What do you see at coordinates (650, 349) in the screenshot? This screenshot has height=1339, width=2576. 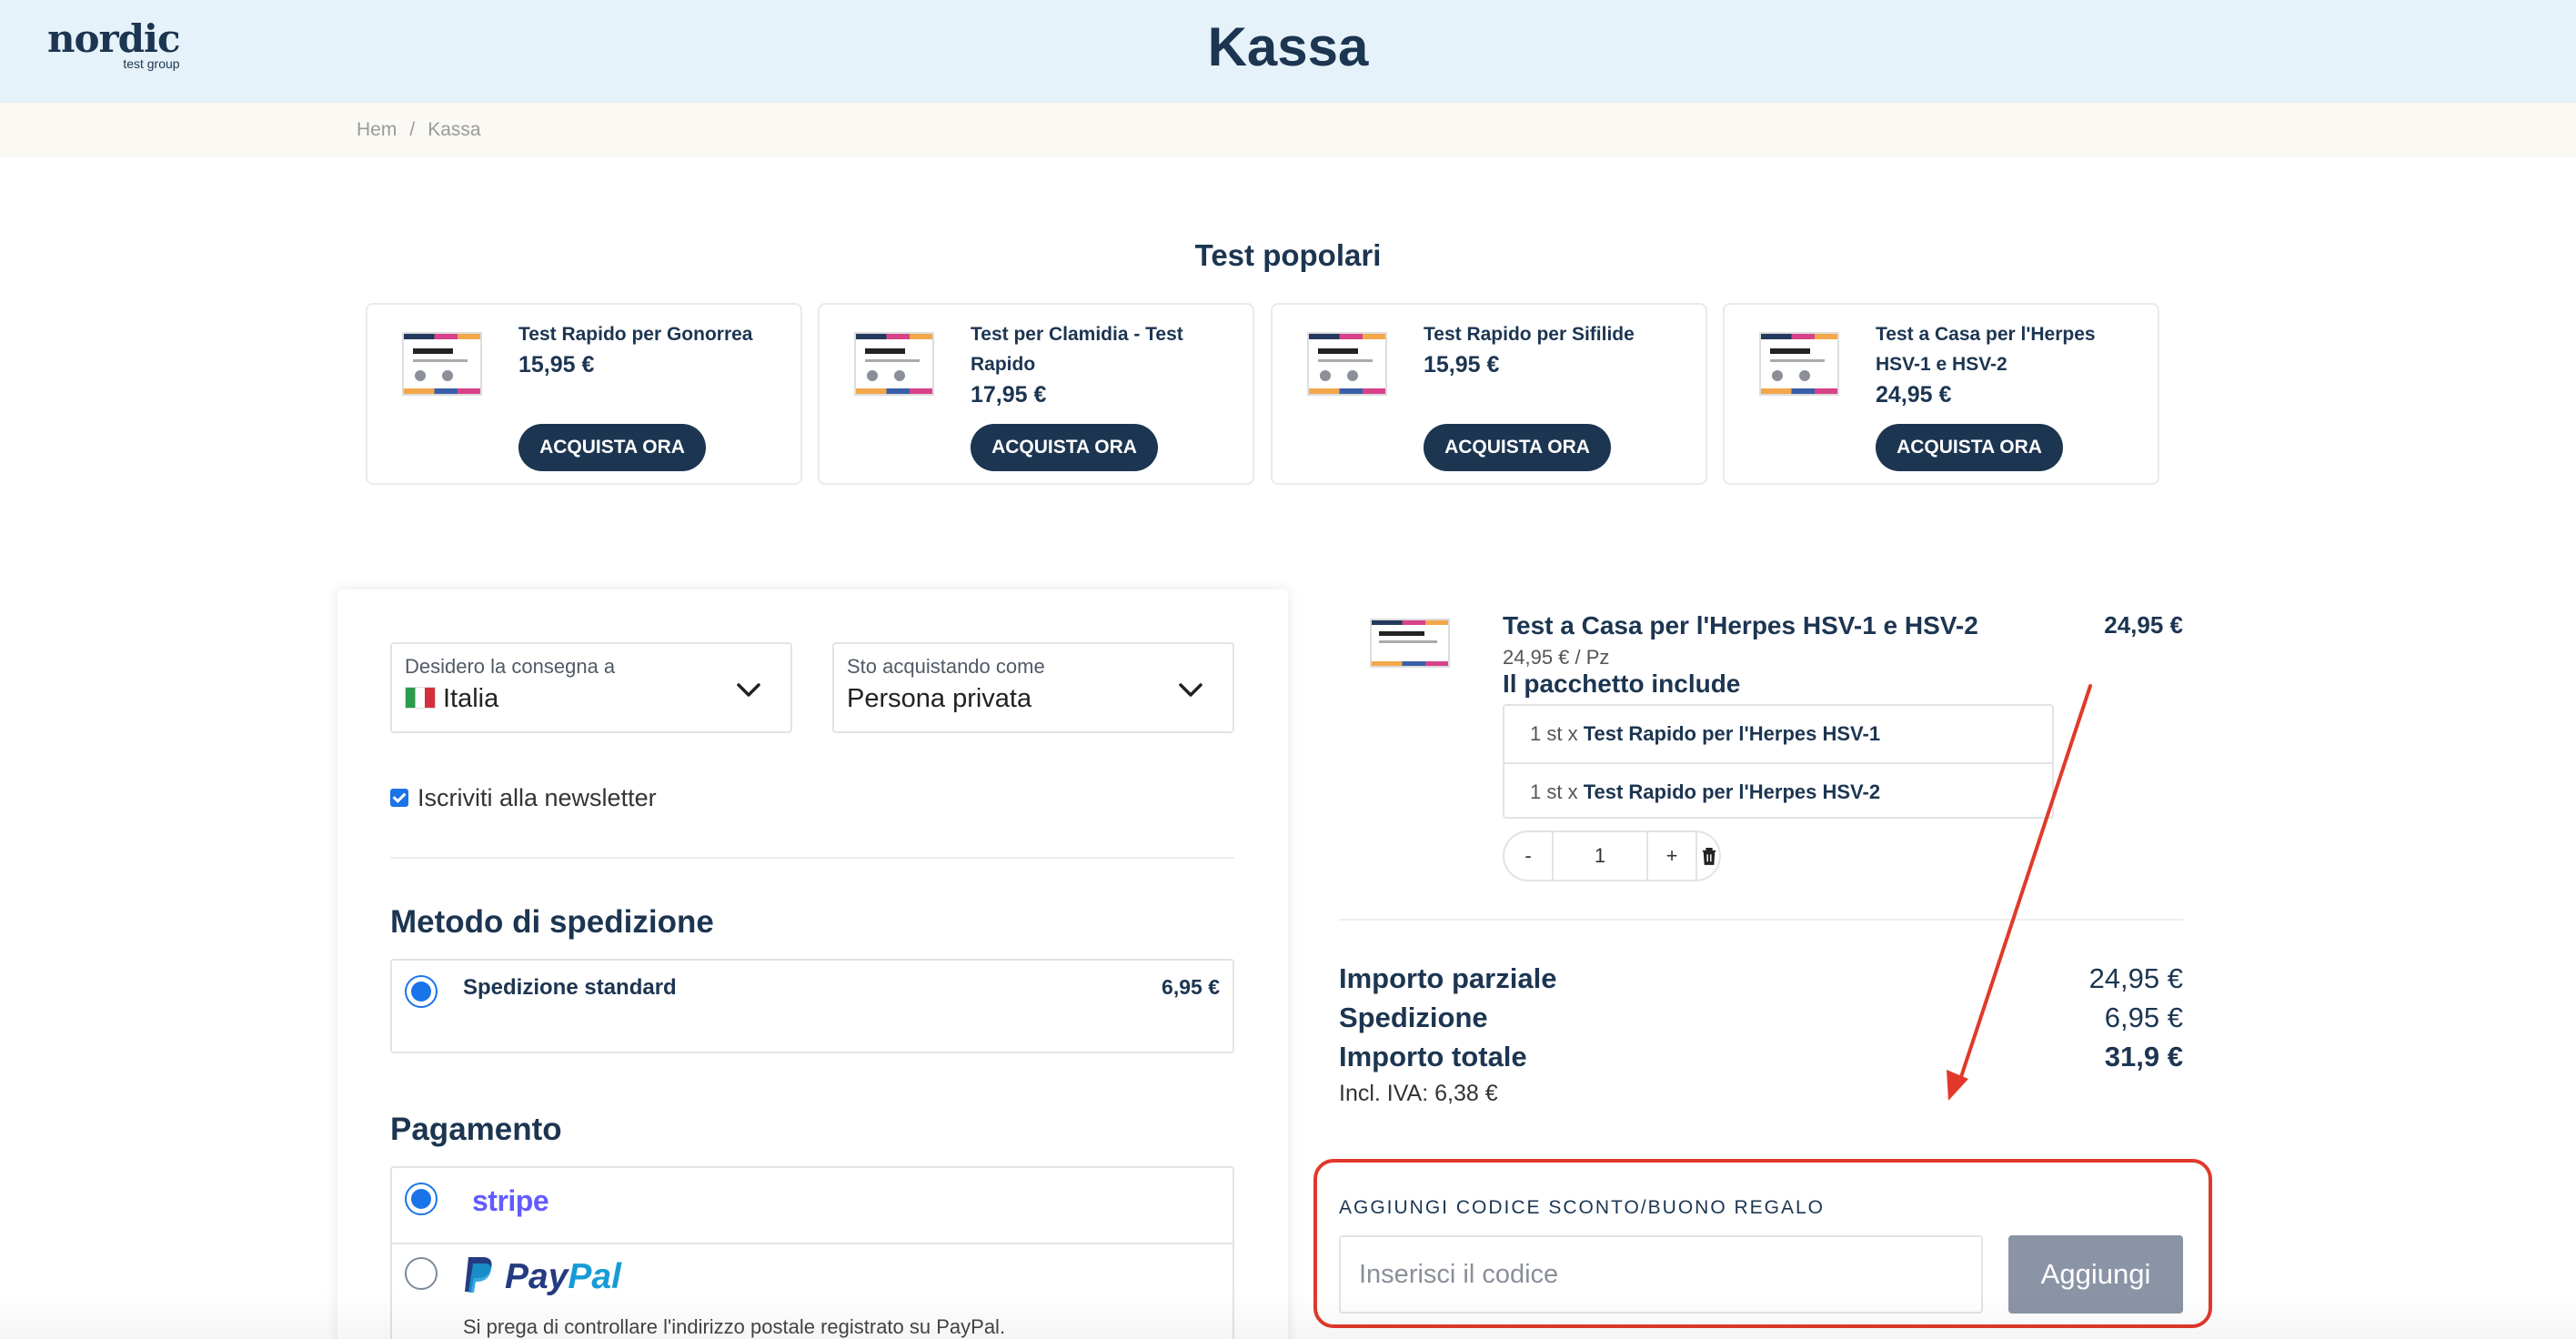 I see `product-name: Test Rapido per Gonorrea 15,95 €` at bounding box center [650, 349].